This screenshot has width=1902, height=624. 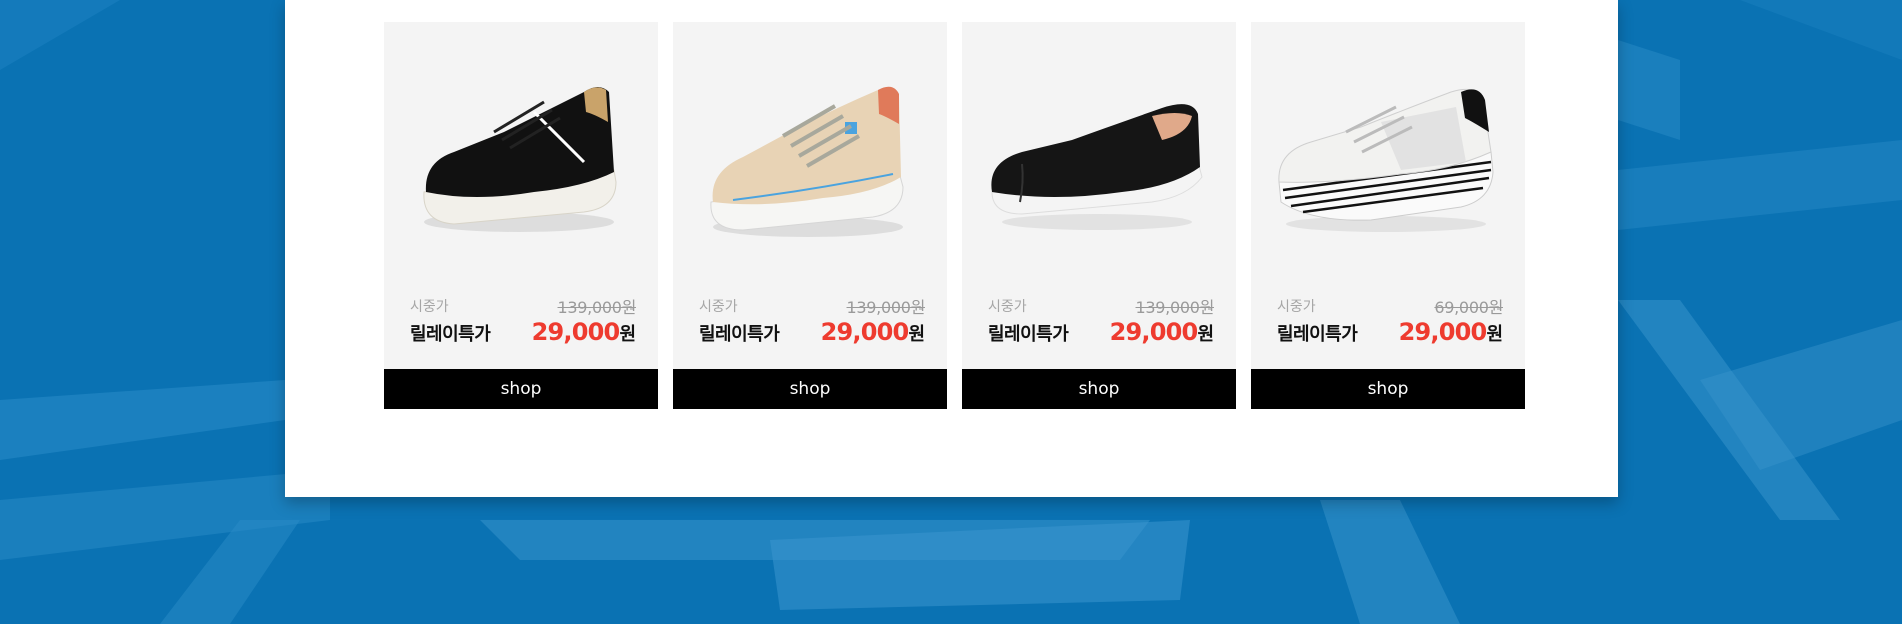 I want to click on market-price: 69,000원, so click(x=1468, y=307).